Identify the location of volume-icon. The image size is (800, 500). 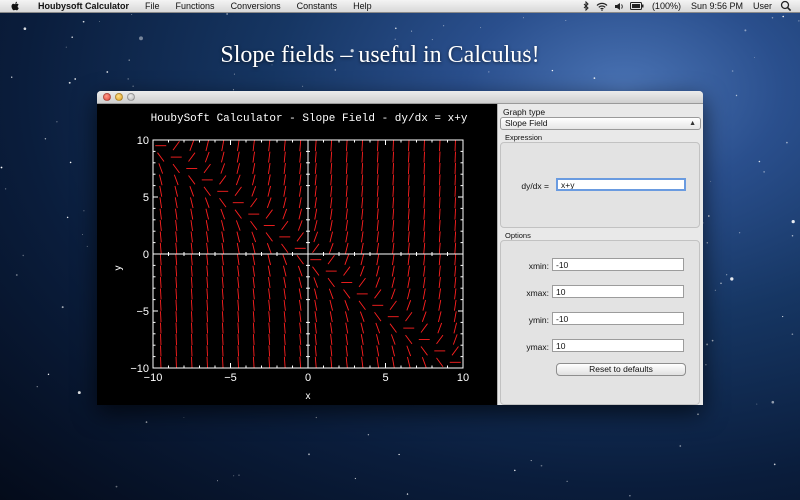
(619, 6).